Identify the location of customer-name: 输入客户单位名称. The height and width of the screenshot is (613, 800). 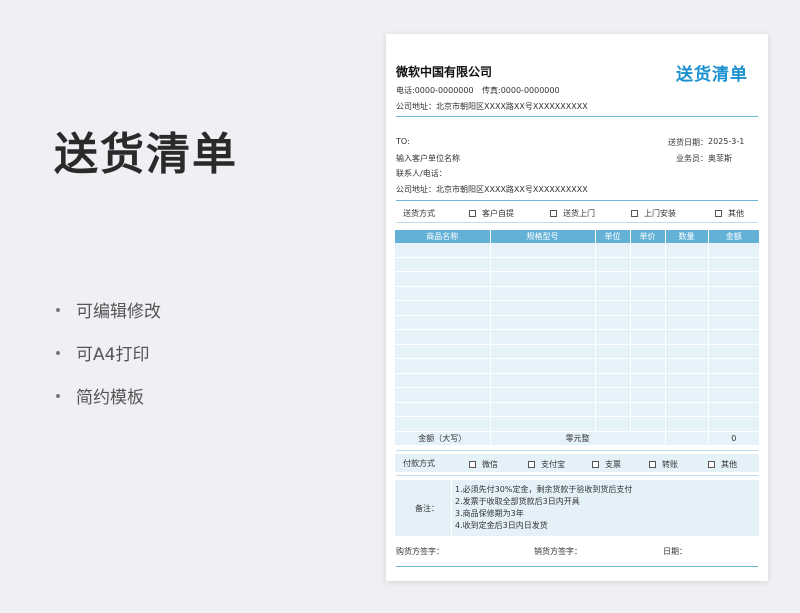
(428, 158).